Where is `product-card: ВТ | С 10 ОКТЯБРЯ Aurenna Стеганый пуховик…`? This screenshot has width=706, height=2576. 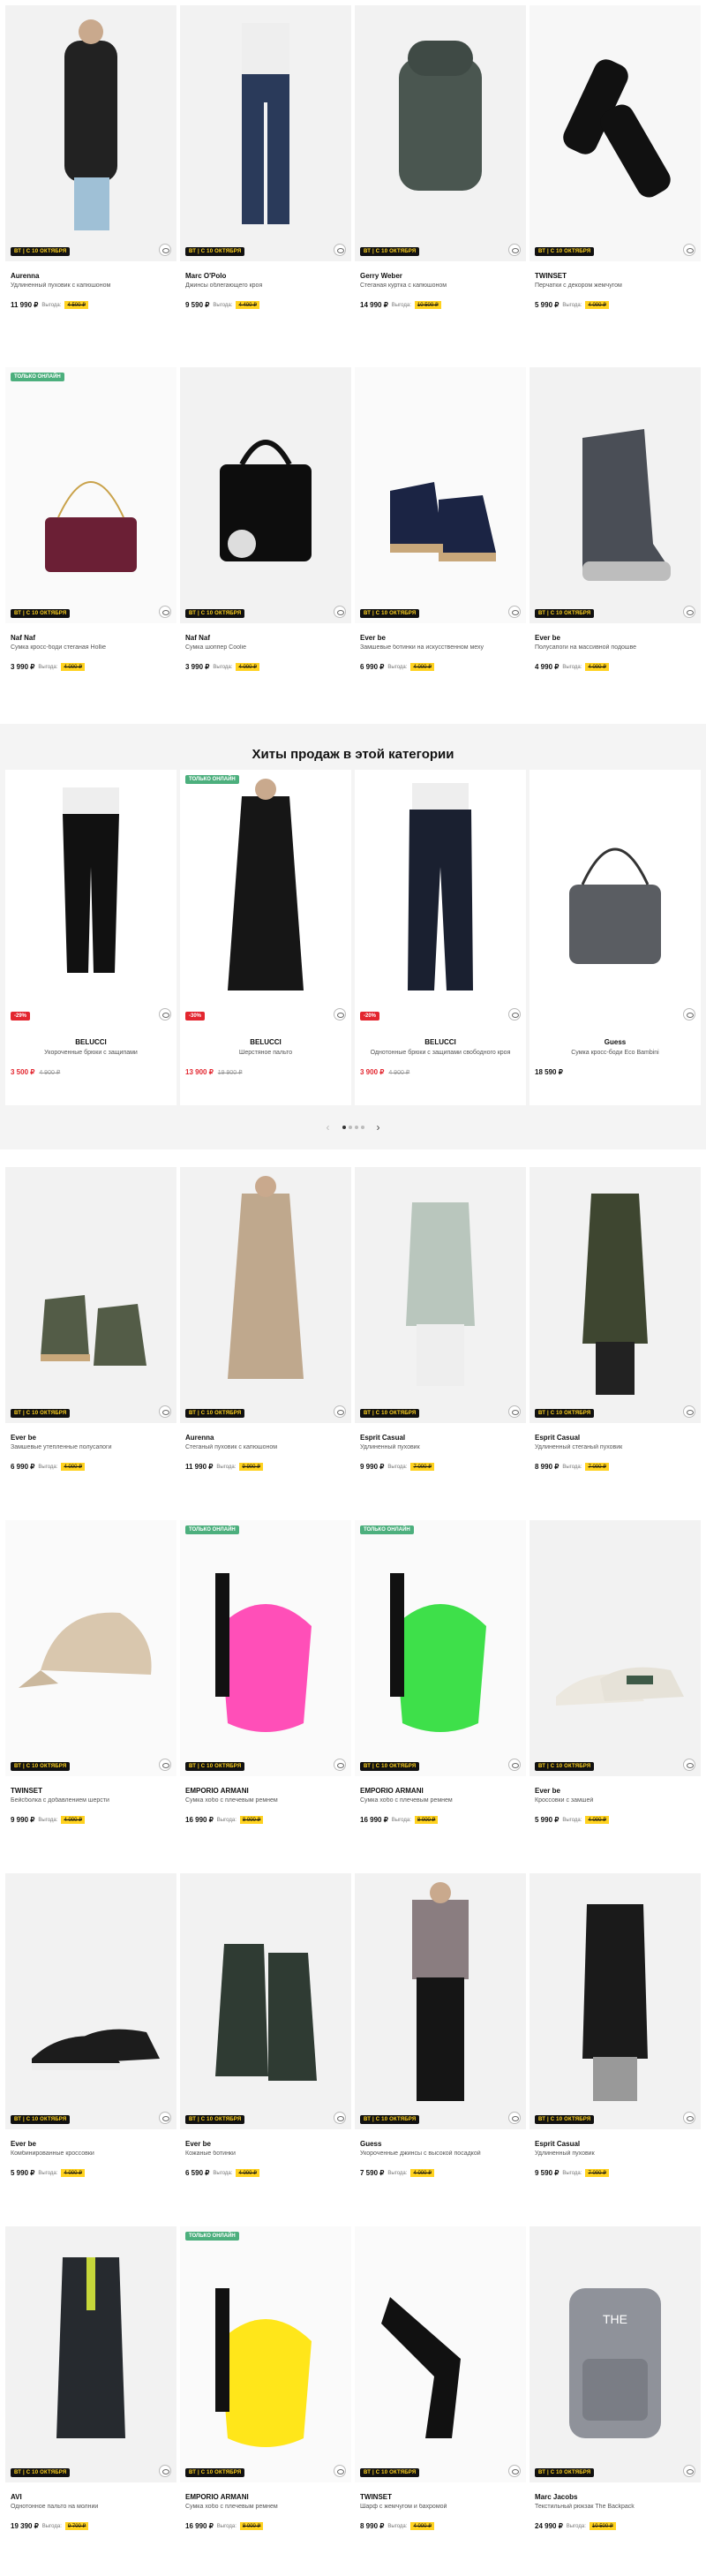
product-card: ВТ | С 10 ОКТЯБРЯ Aurenna Стеганый пуховик… is located at coordinates (265, 1332).